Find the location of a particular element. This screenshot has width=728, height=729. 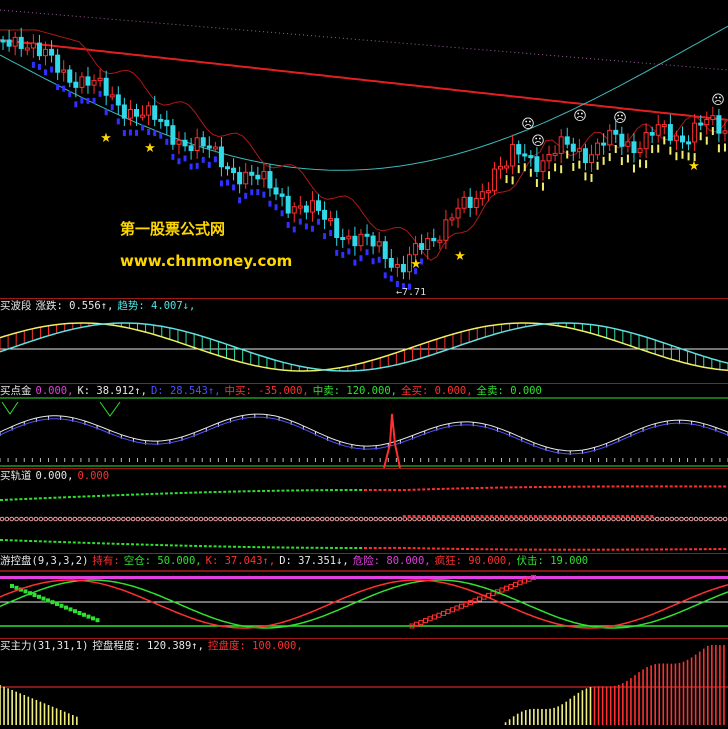

indicator-value: D: 28.543↑, is located at coordinates (185, 391).